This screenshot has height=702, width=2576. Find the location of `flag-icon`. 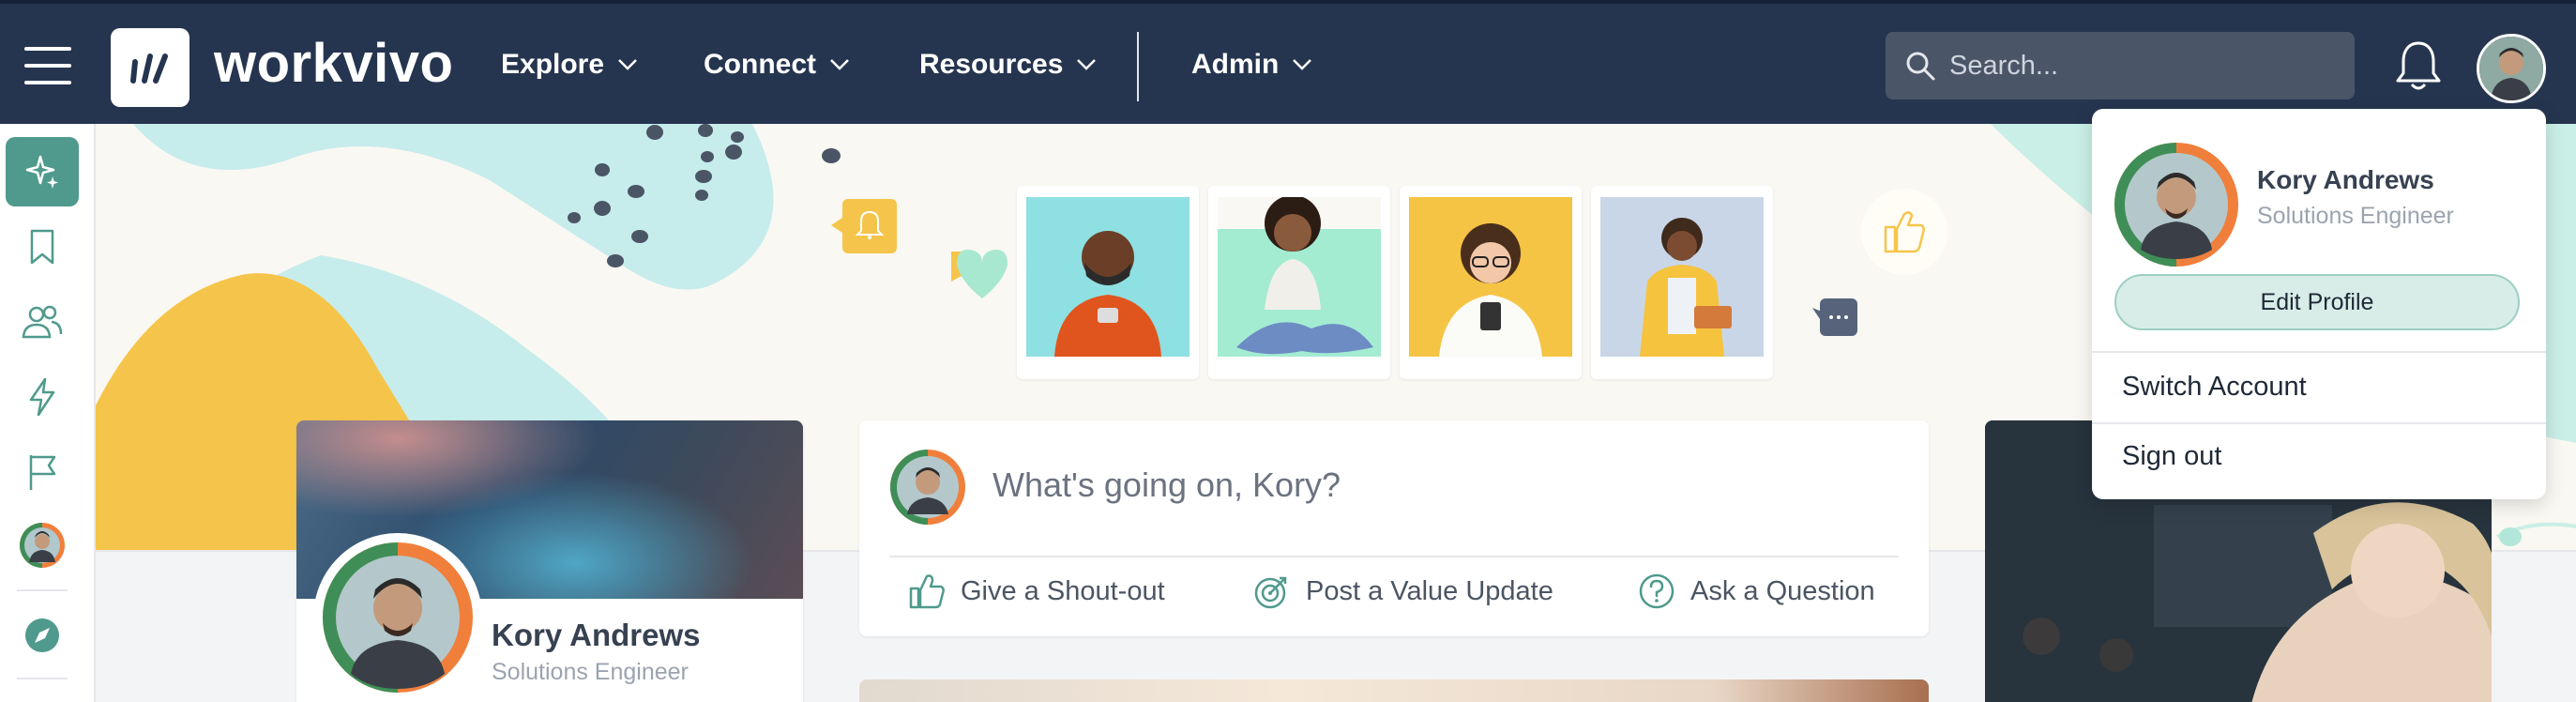

flag-icon is located at coordinates (42, 472).